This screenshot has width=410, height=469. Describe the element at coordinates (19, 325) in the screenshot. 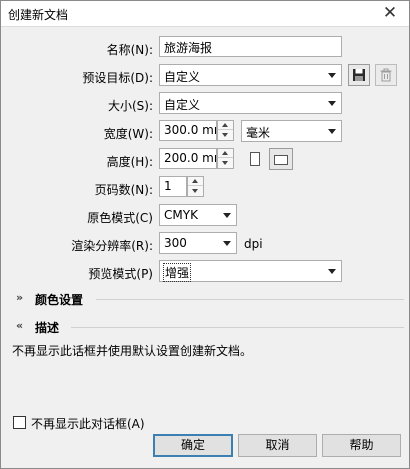

I see `collapse-chevron-icon: «` at that location.